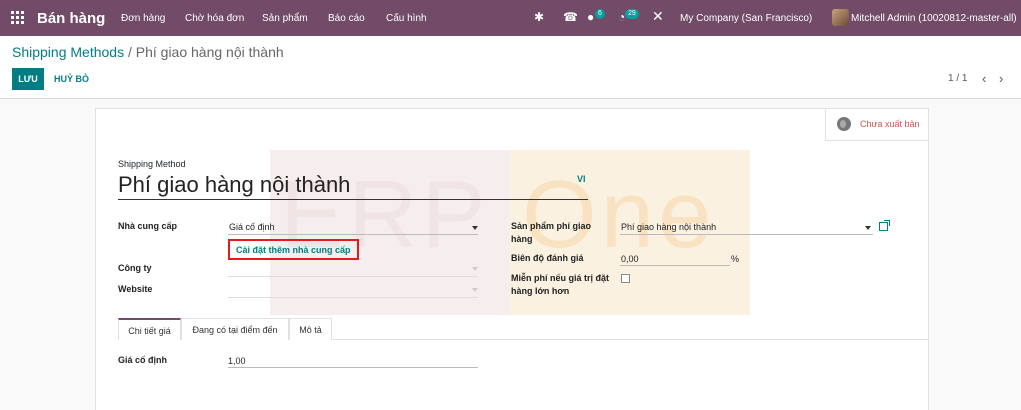  Describe the element at coordinates (149, 329) in the screenshot. I see `tab-pricing: Chi tiết giá` at that location.